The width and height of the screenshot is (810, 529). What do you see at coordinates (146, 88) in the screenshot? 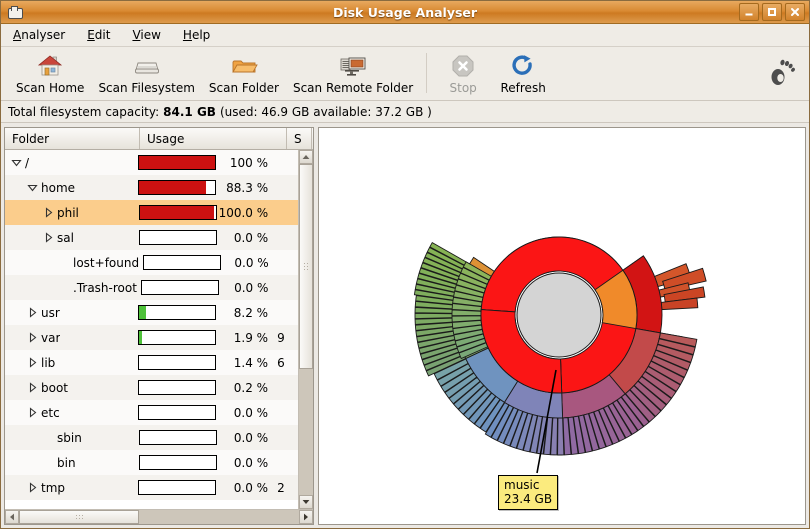
I see `scan-filesystem-label: Scan Filesystem` at bounding box center [146, 88].